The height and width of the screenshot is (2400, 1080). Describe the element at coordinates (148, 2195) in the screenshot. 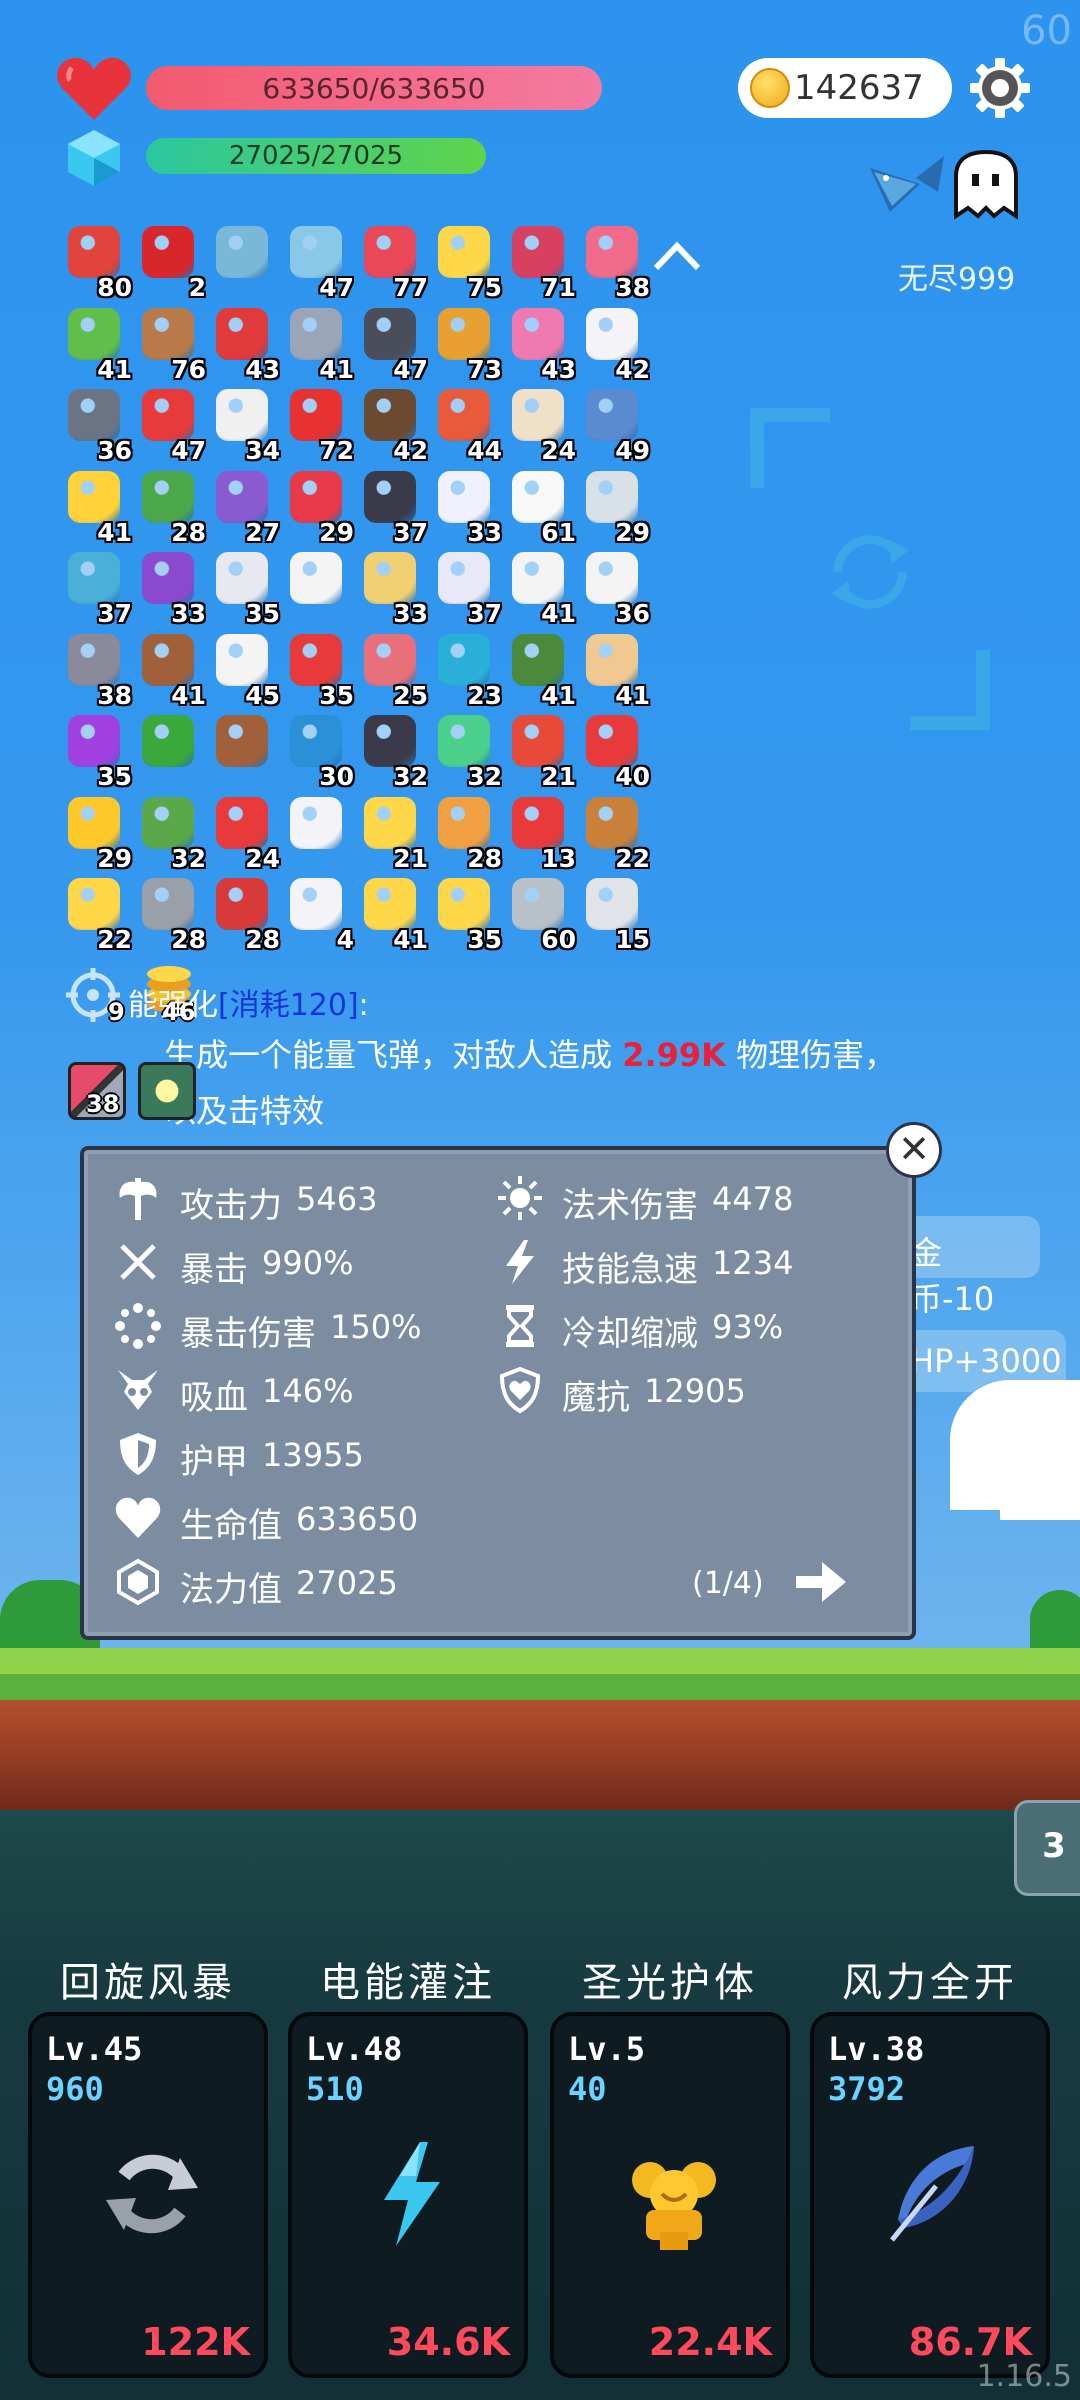

I see `skill-card: Lv.45 960 122K` at that location.